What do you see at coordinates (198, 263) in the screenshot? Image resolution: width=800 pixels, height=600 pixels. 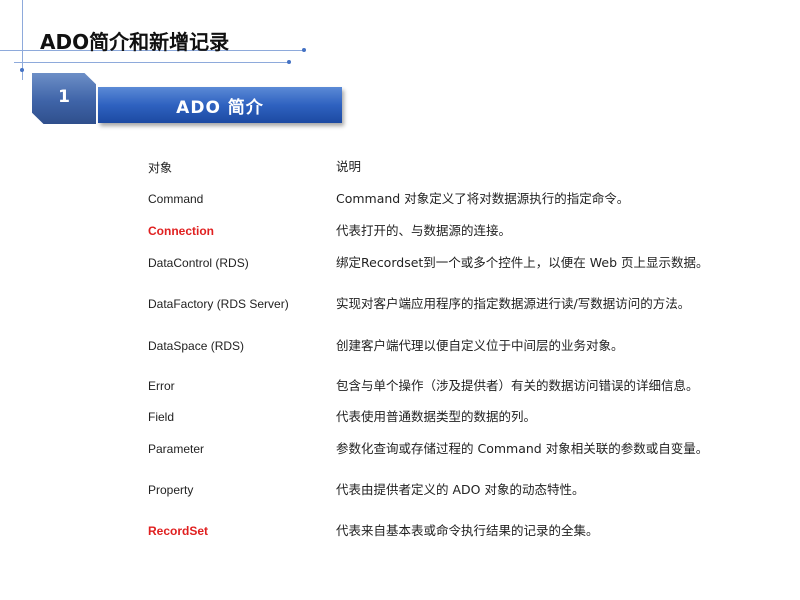 I see `object-name: DataControl (RDS)` at bounding box center [198, 263].